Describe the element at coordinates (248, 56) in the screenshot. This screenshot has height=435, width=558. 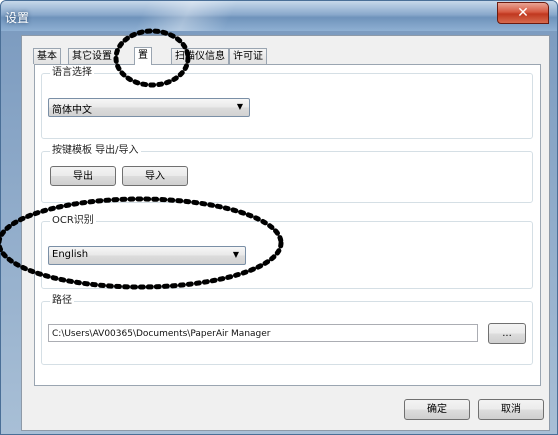
I see `tab-license: 许可证` at that location.